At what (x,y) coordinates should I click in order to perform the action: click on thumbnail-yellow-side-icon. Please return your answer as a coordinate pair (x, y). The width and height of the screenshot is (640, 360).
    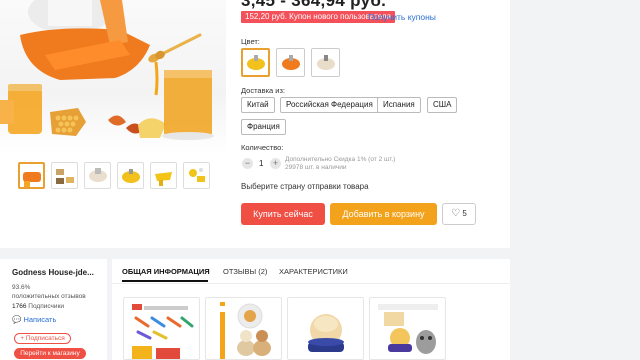
    Looking at the image, I should click on (163, 178).